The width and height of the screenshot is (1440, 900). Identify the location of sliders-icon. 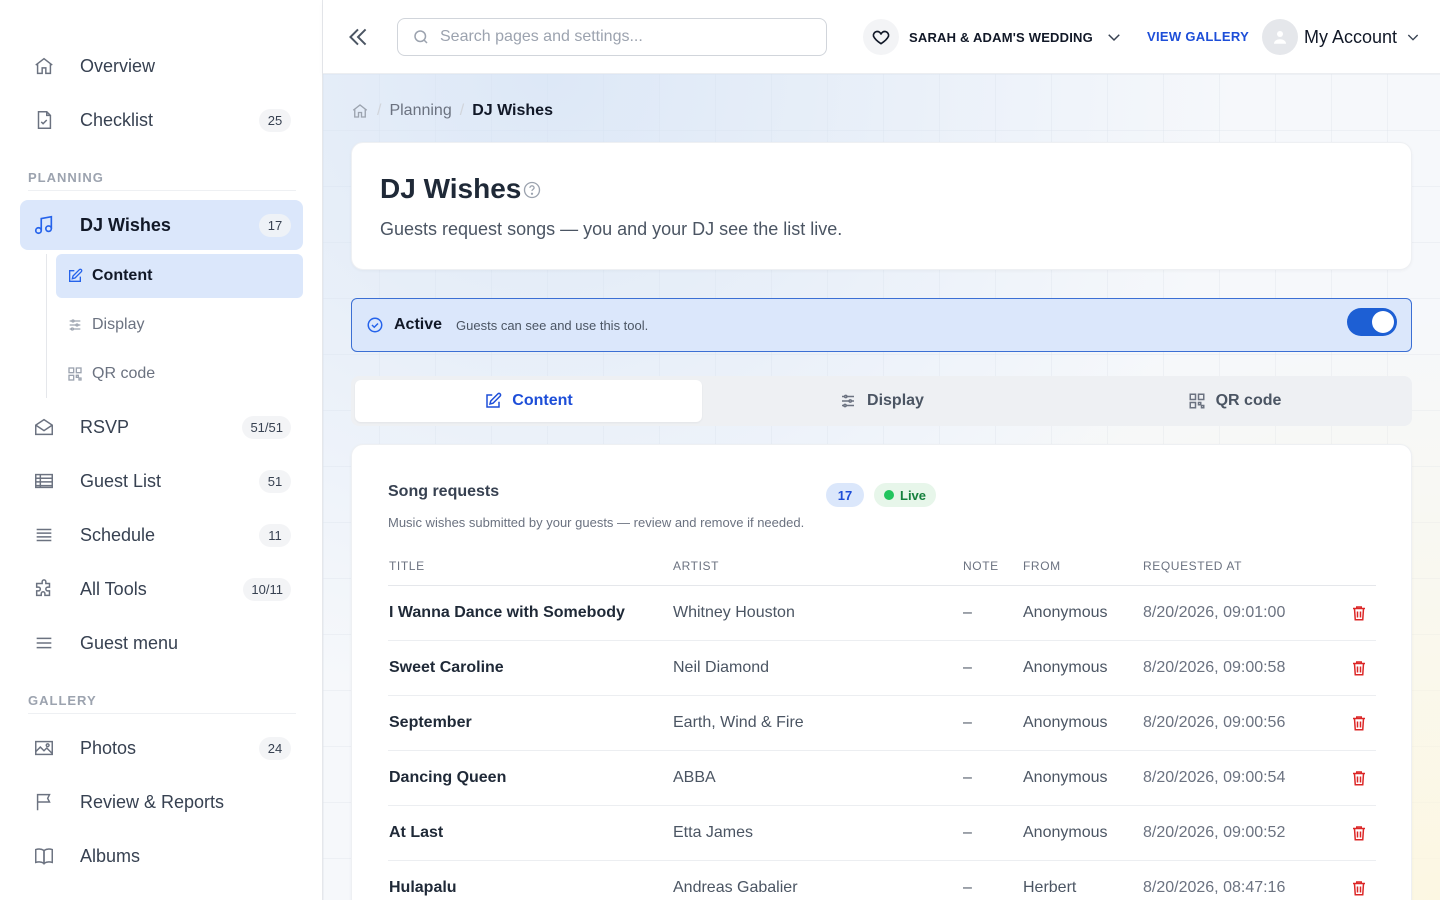
(848, 401).